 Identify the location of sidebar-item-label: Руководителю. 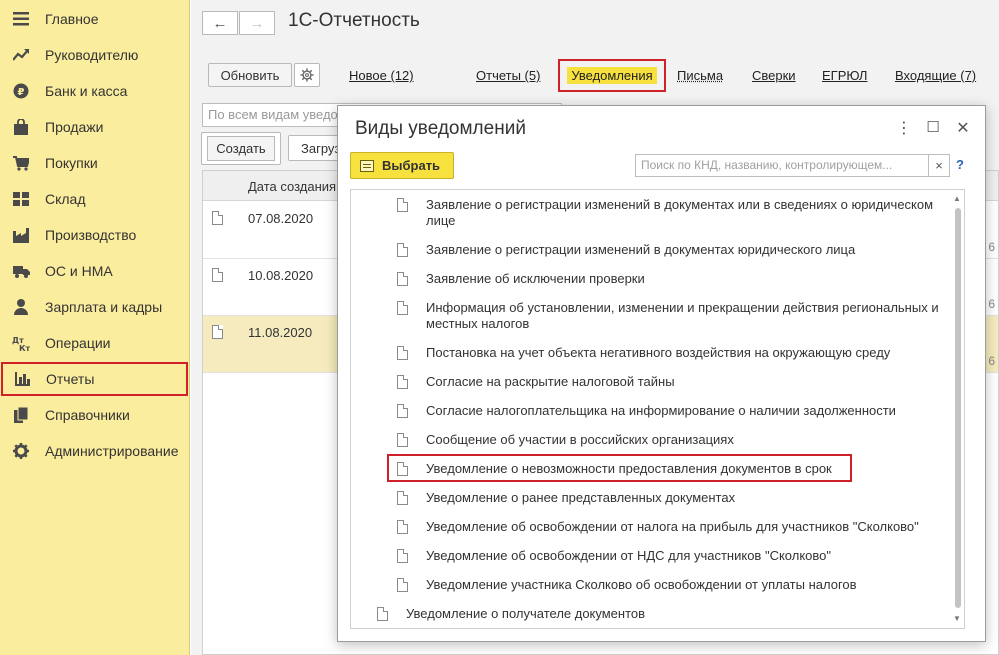
(92, 55).